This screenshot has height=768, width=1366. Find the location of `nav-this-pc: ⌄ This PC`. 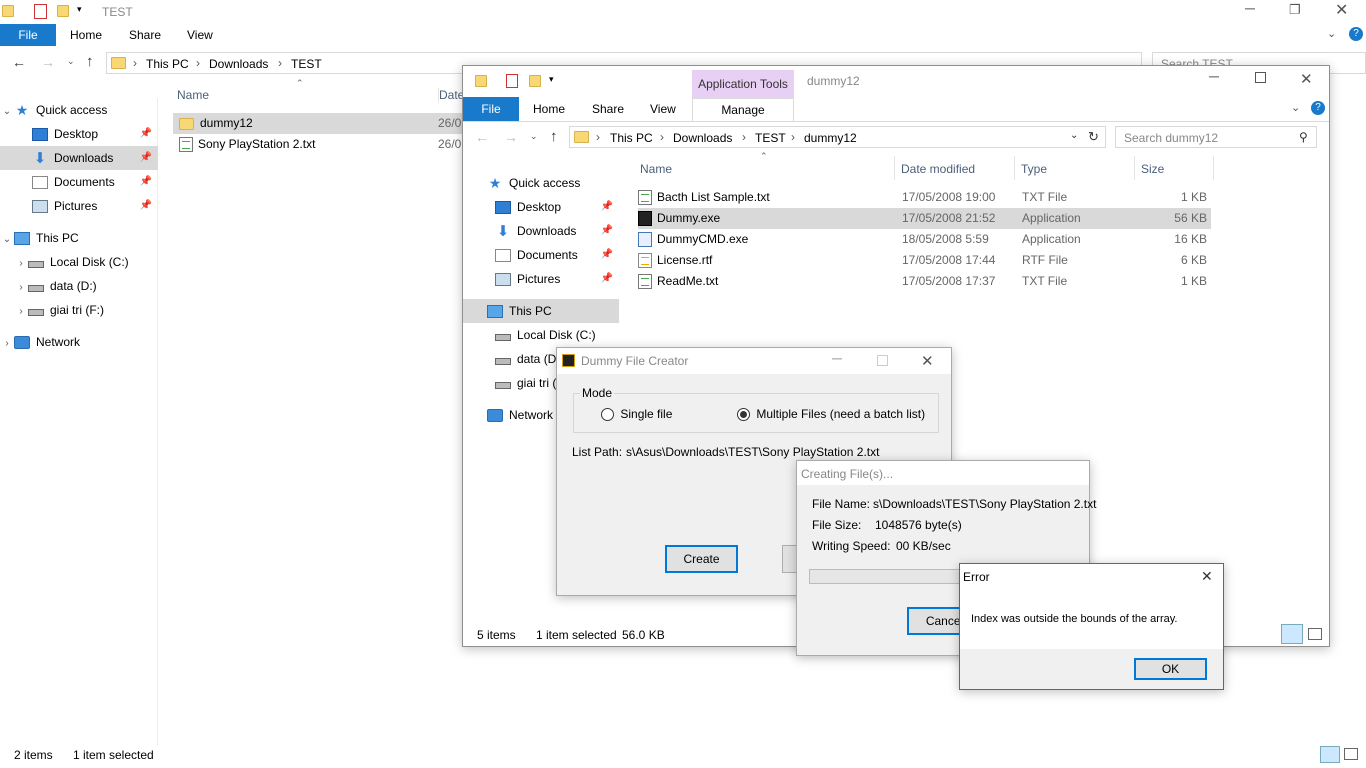

nav-this-pc: ⌄ This PC is located at coordinates (79, 238).